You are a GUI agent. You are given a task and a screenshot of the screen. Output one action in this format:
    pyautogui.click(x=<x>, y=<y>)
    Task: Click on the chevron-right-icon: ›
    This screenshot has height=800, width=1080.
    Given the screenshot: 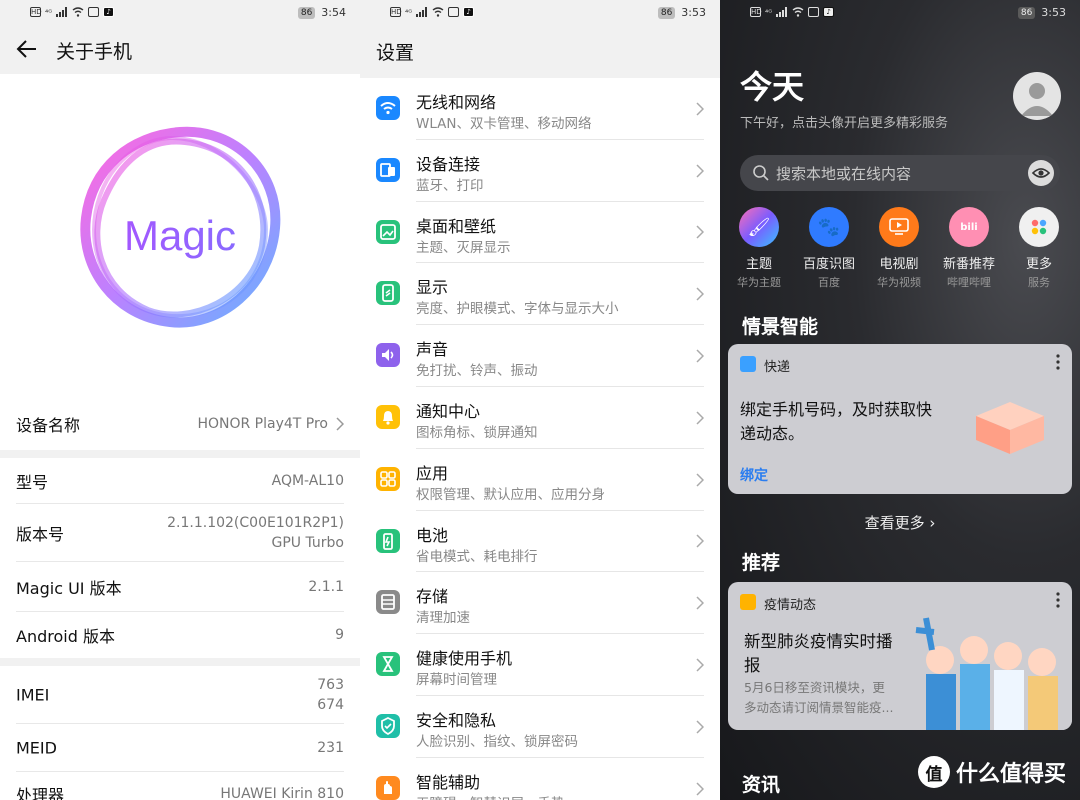 What is the action you would take?
    pyautogui.click(x=932, y=523)
    